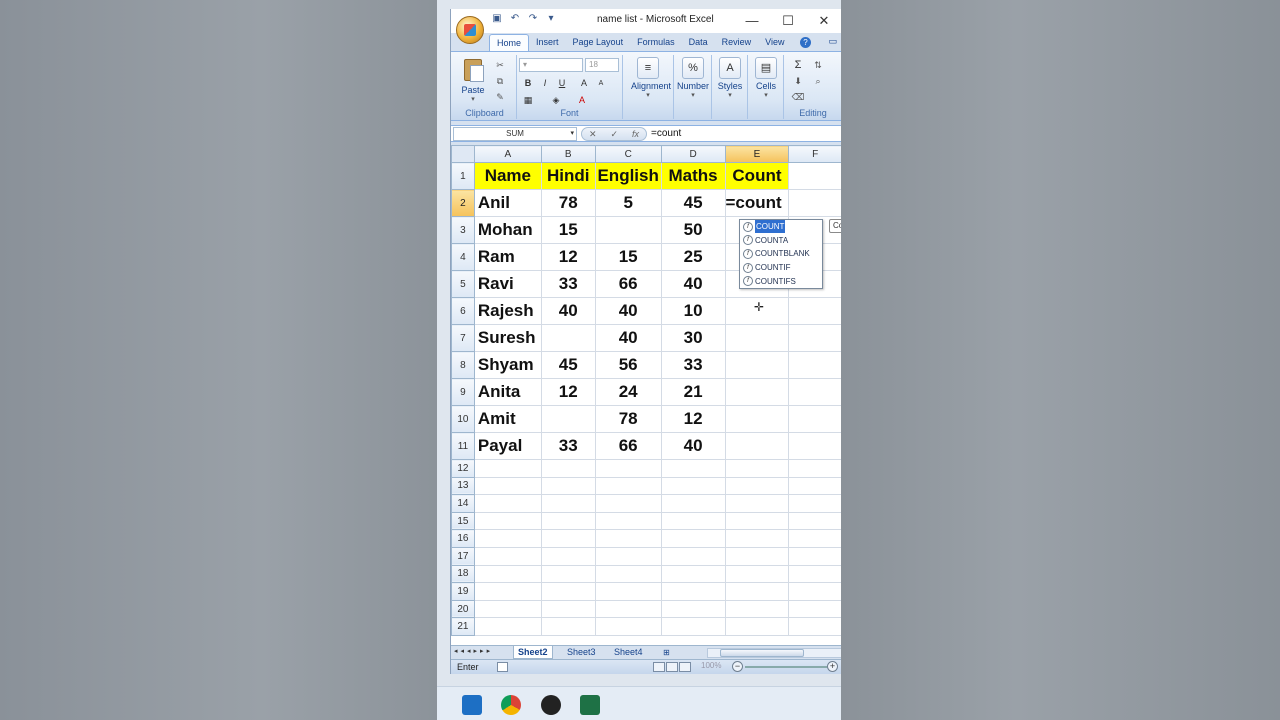 This screenshot has width=1280, height=720. What do you see at coordinates (798, 97) in the screenshot?
I see `clear-icon: ⌫` at bounding box center [798, 97].